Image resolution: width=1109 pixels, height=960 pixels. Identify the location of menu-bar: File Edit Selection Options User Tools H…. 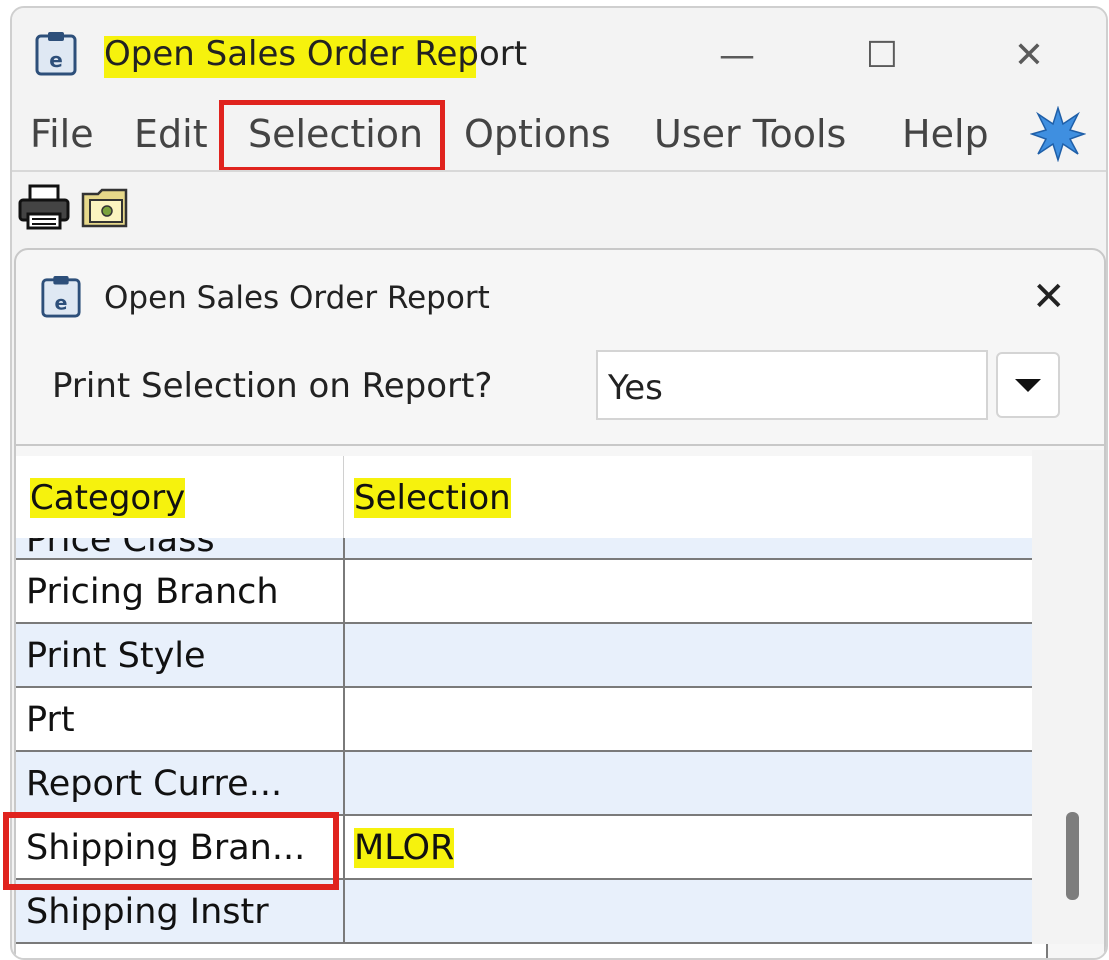
(559, 135).